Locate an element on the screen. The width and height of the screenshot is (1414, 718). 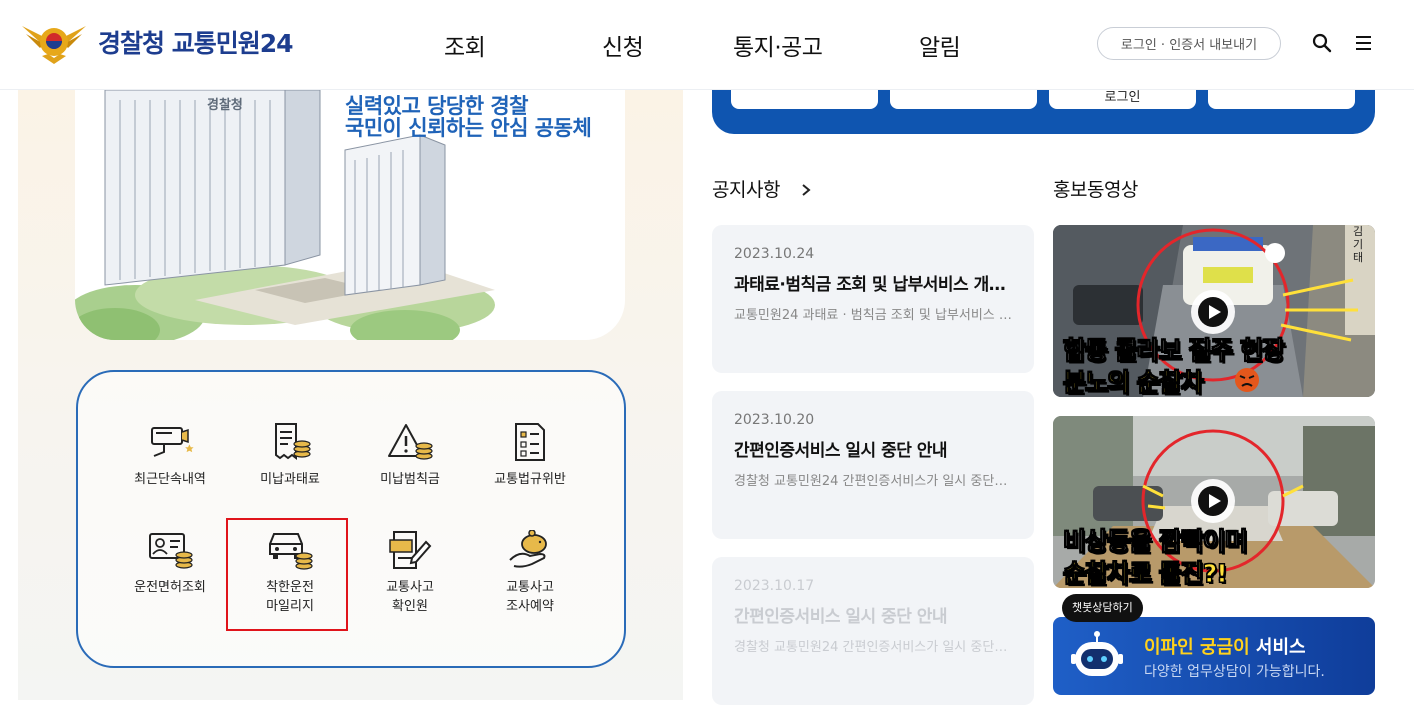
search-icon is located at coordinates (1322, 43).